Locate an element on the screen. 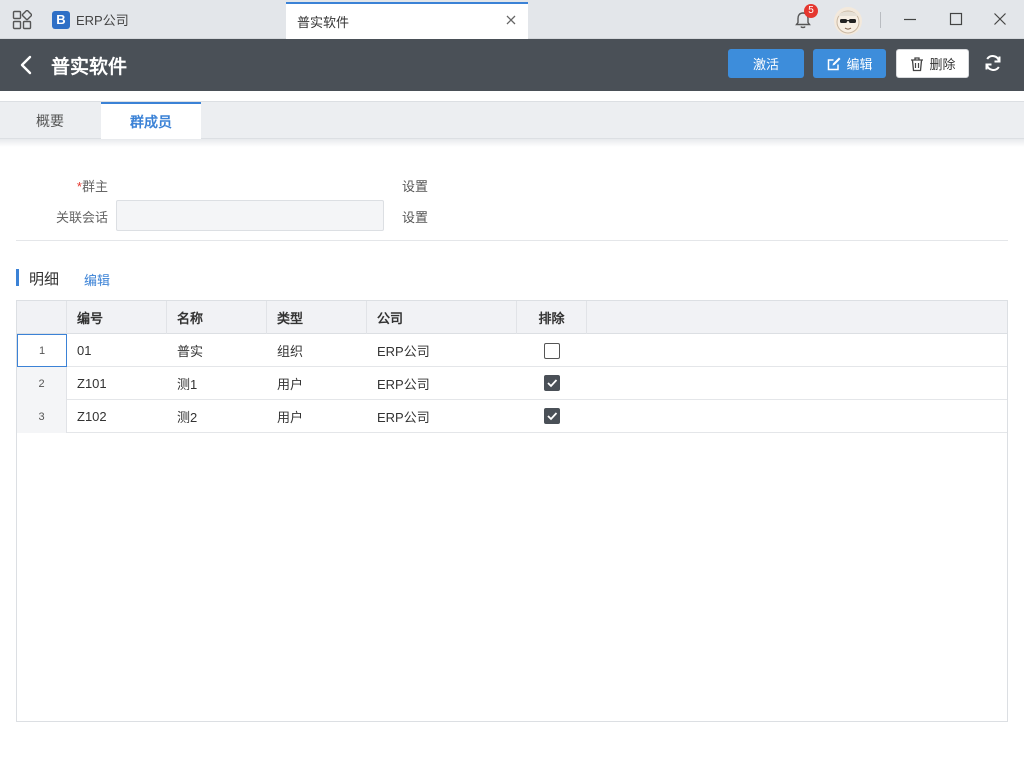  cell-code: 01 is located at coordinates (117, 350).